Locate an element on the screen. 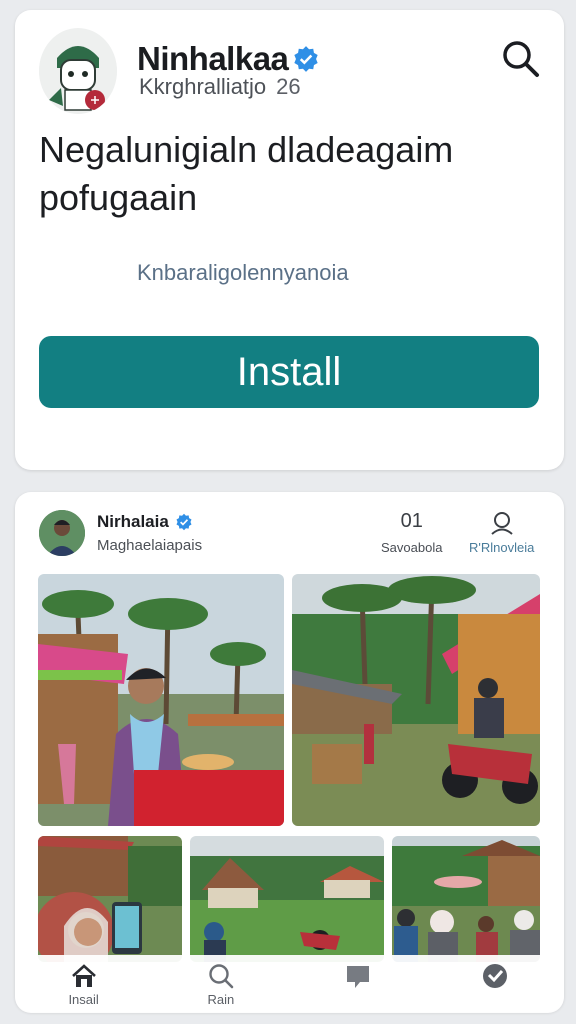 The image size is (576, 1024). post-avatar is located at coordinates (62, 533).